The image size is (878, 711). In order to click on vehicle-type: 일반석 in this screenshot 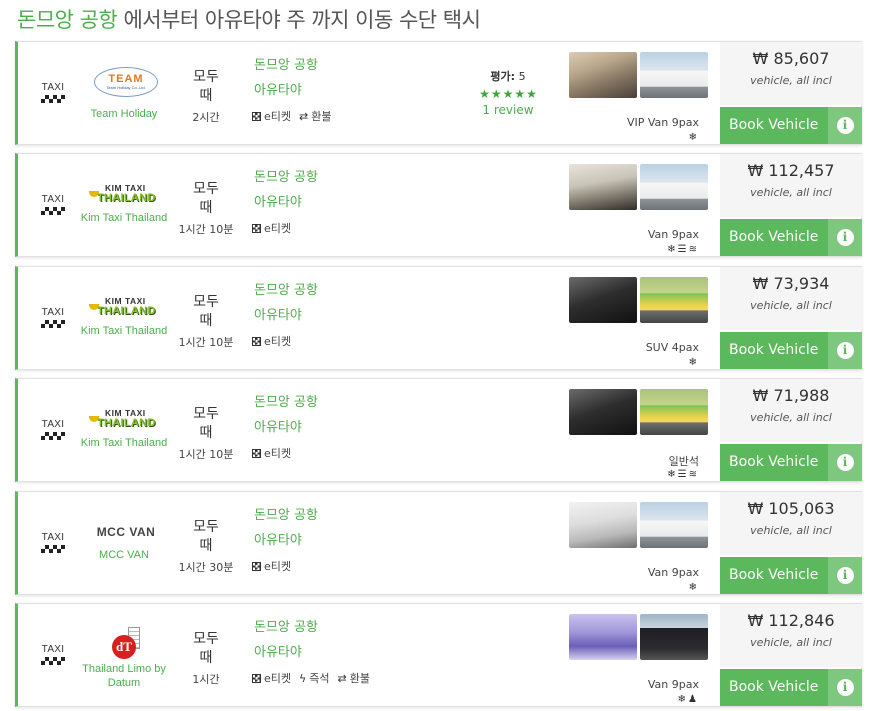, I will do `click(683, 461)`.